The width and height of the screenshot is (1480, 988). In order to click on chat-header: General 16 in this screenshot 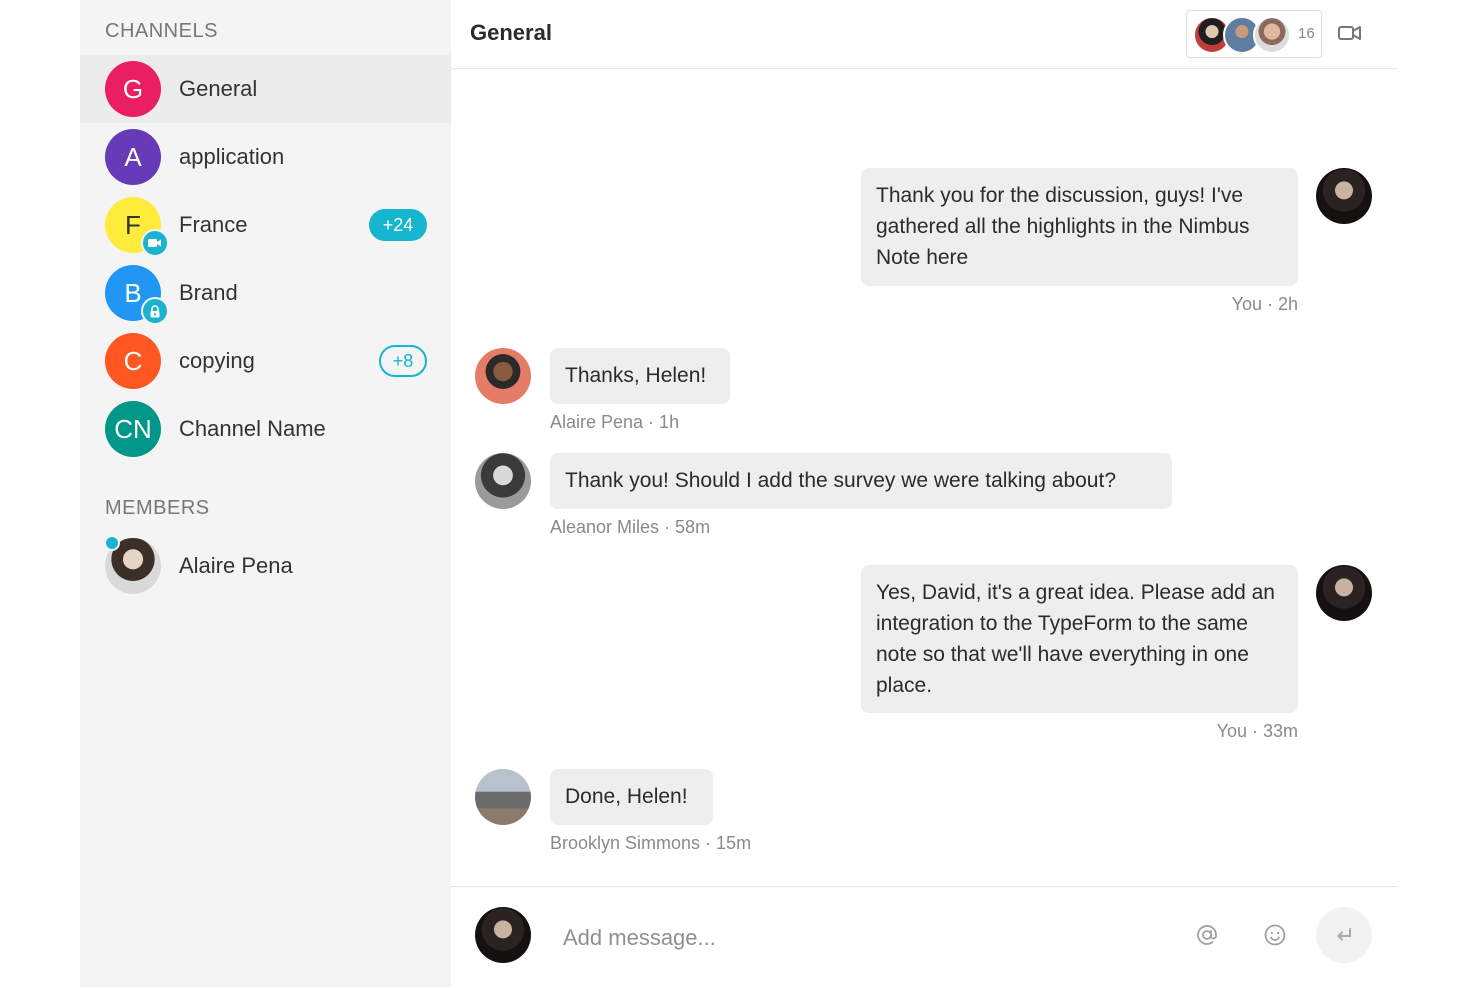, I will do `click(924, 34)`.